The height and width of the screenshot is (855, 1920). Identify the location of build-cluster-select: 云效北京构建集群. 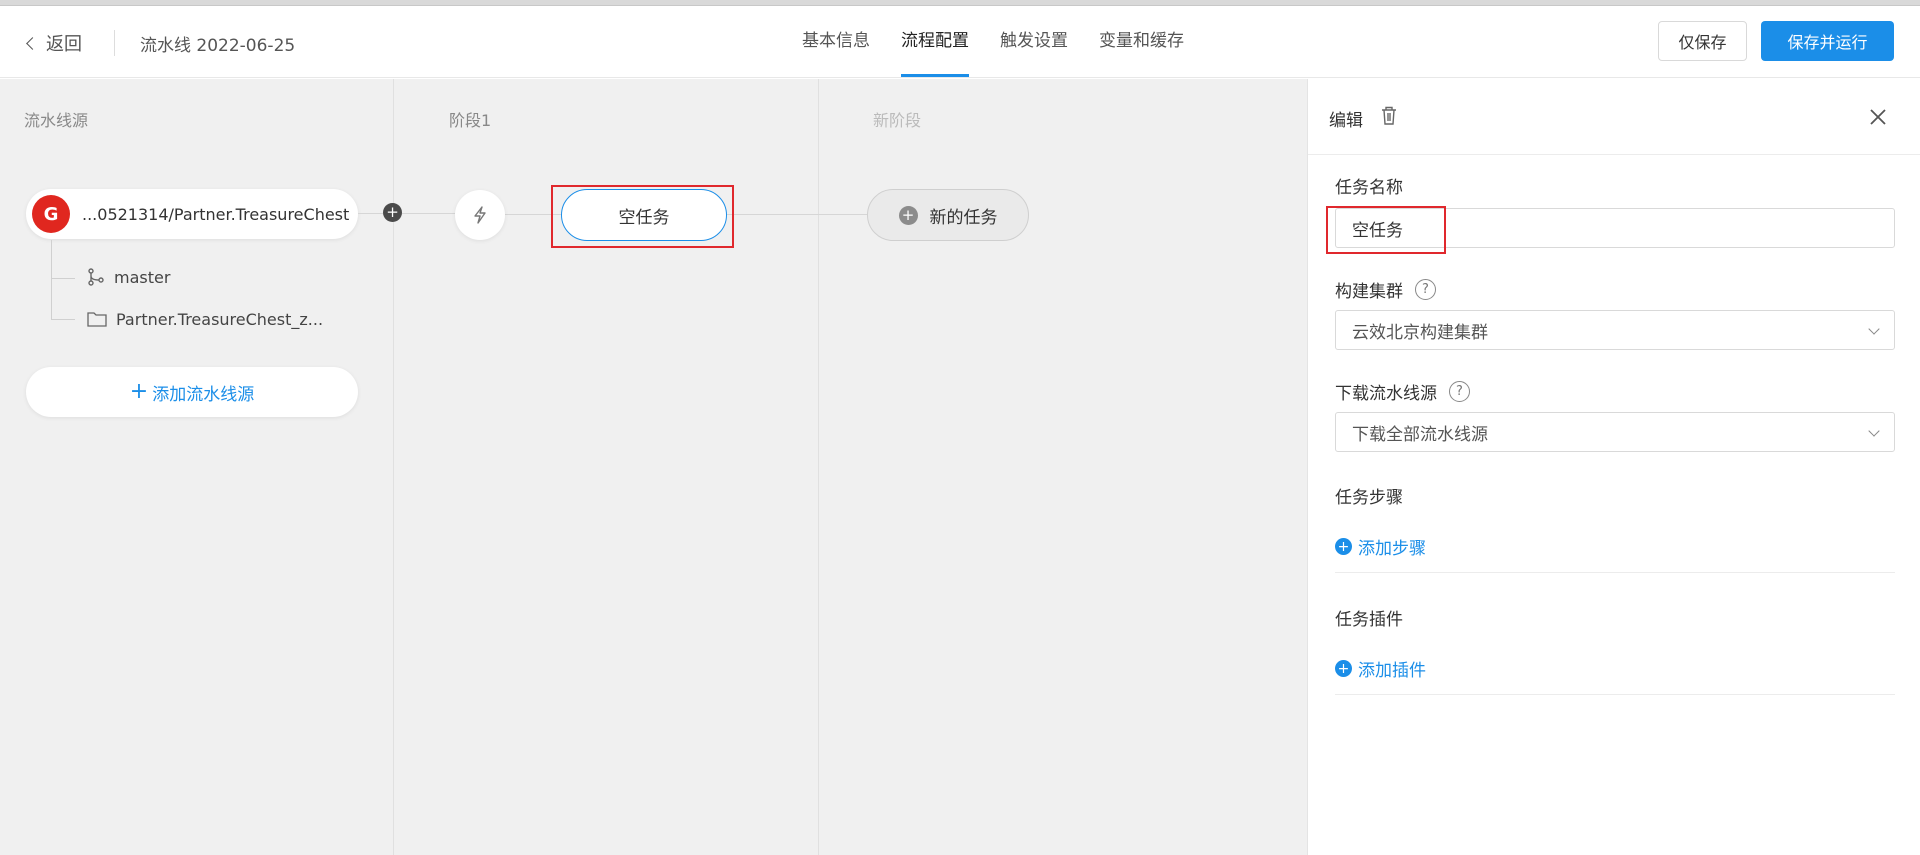
(1615, 330).